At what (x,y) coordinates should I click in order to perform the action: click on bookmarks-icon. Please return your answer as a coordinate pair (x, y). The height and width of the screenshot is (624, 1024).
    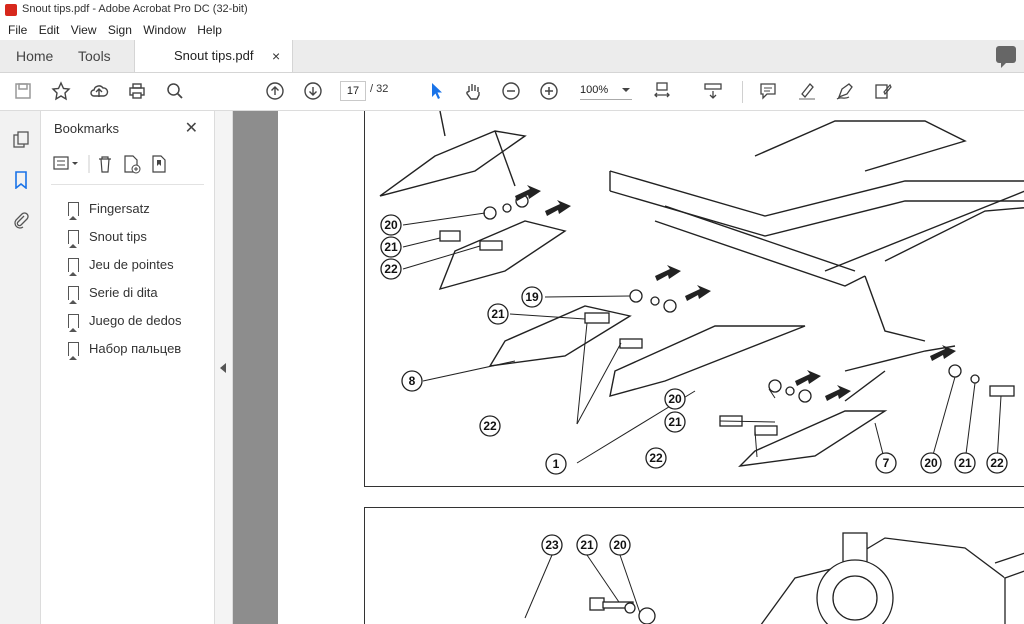
    Looking at the image, I should click on (21, 180).